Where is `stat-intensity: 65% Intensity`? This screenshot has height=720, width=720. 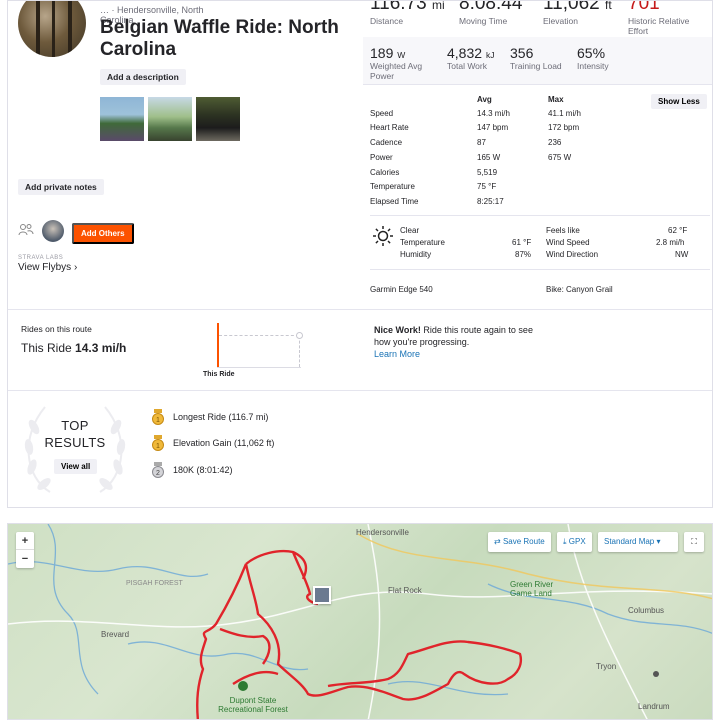 stat-intensity: 65% Intensity is located at coordinates (593, 58).